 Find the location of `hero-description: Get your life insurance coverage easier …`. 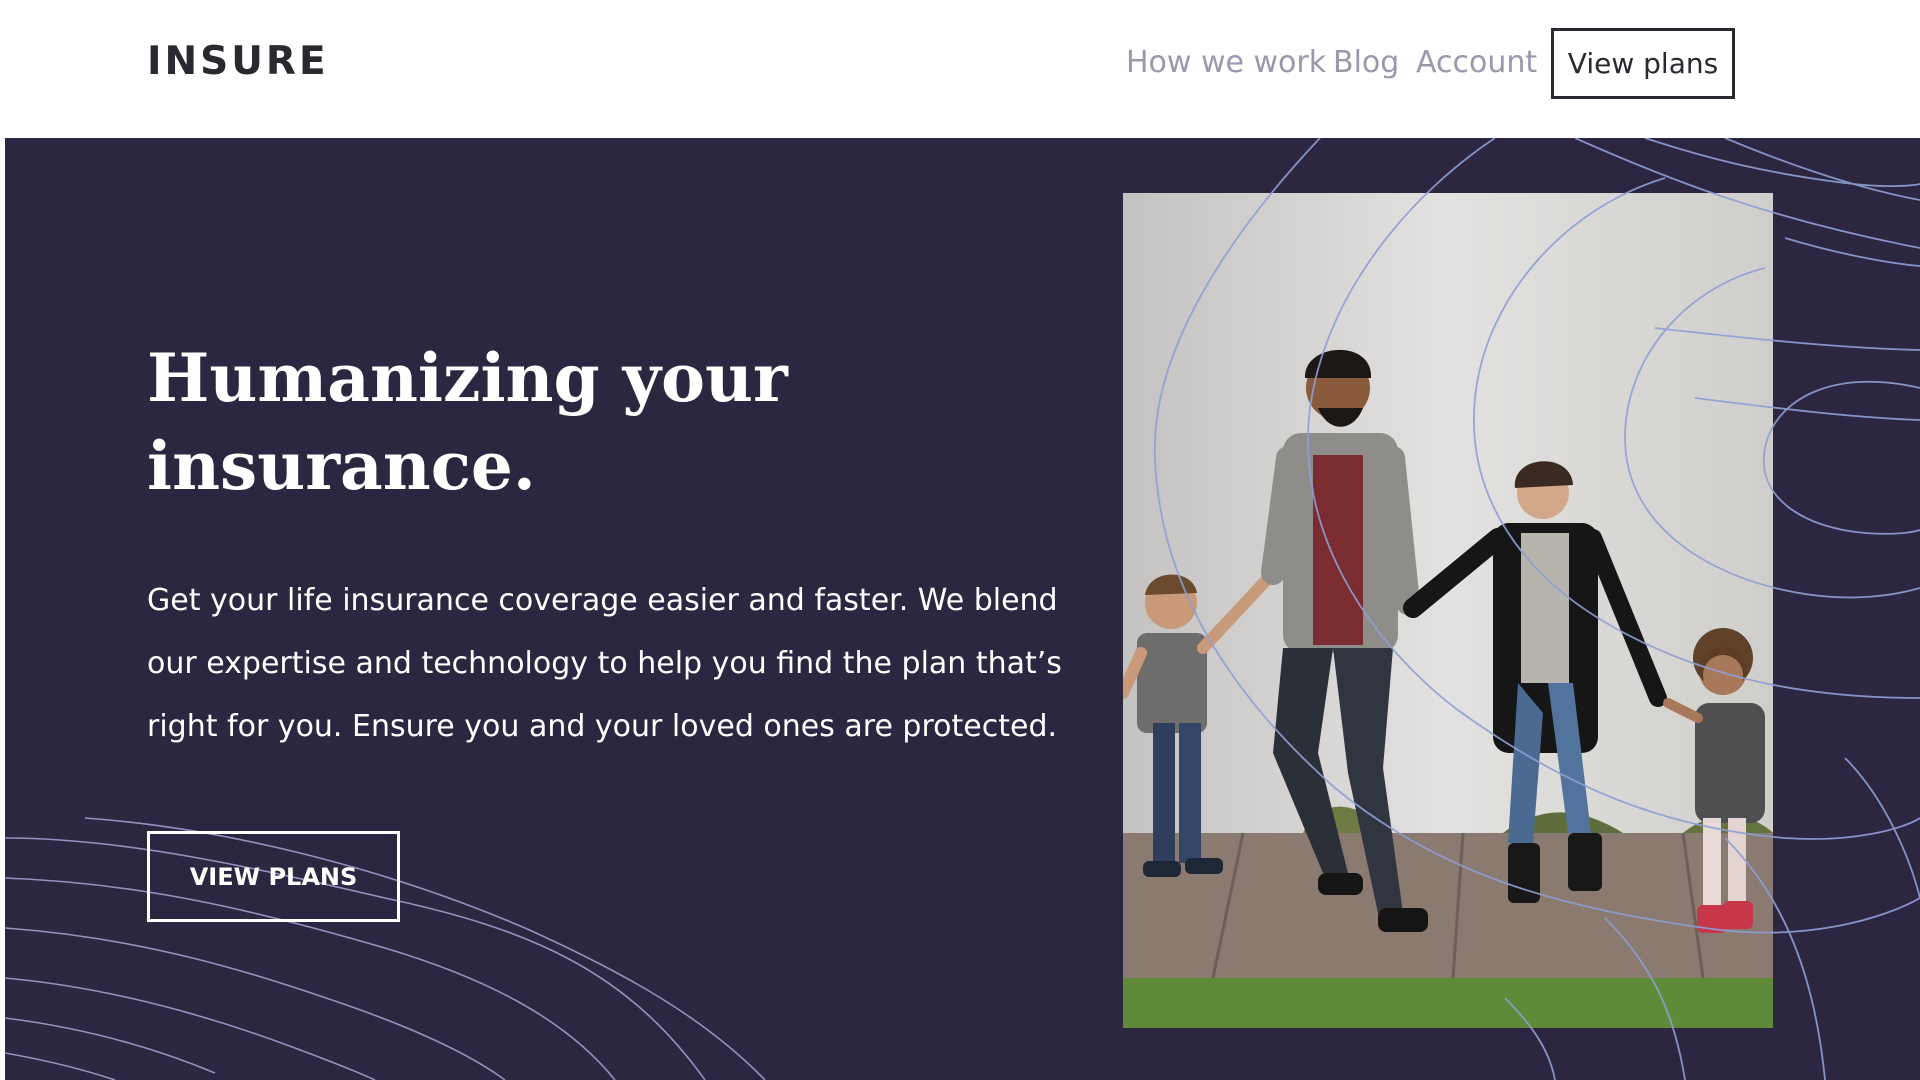

hero-description: Get your life insurance coverage easier … is located at coordinates (604, 663).